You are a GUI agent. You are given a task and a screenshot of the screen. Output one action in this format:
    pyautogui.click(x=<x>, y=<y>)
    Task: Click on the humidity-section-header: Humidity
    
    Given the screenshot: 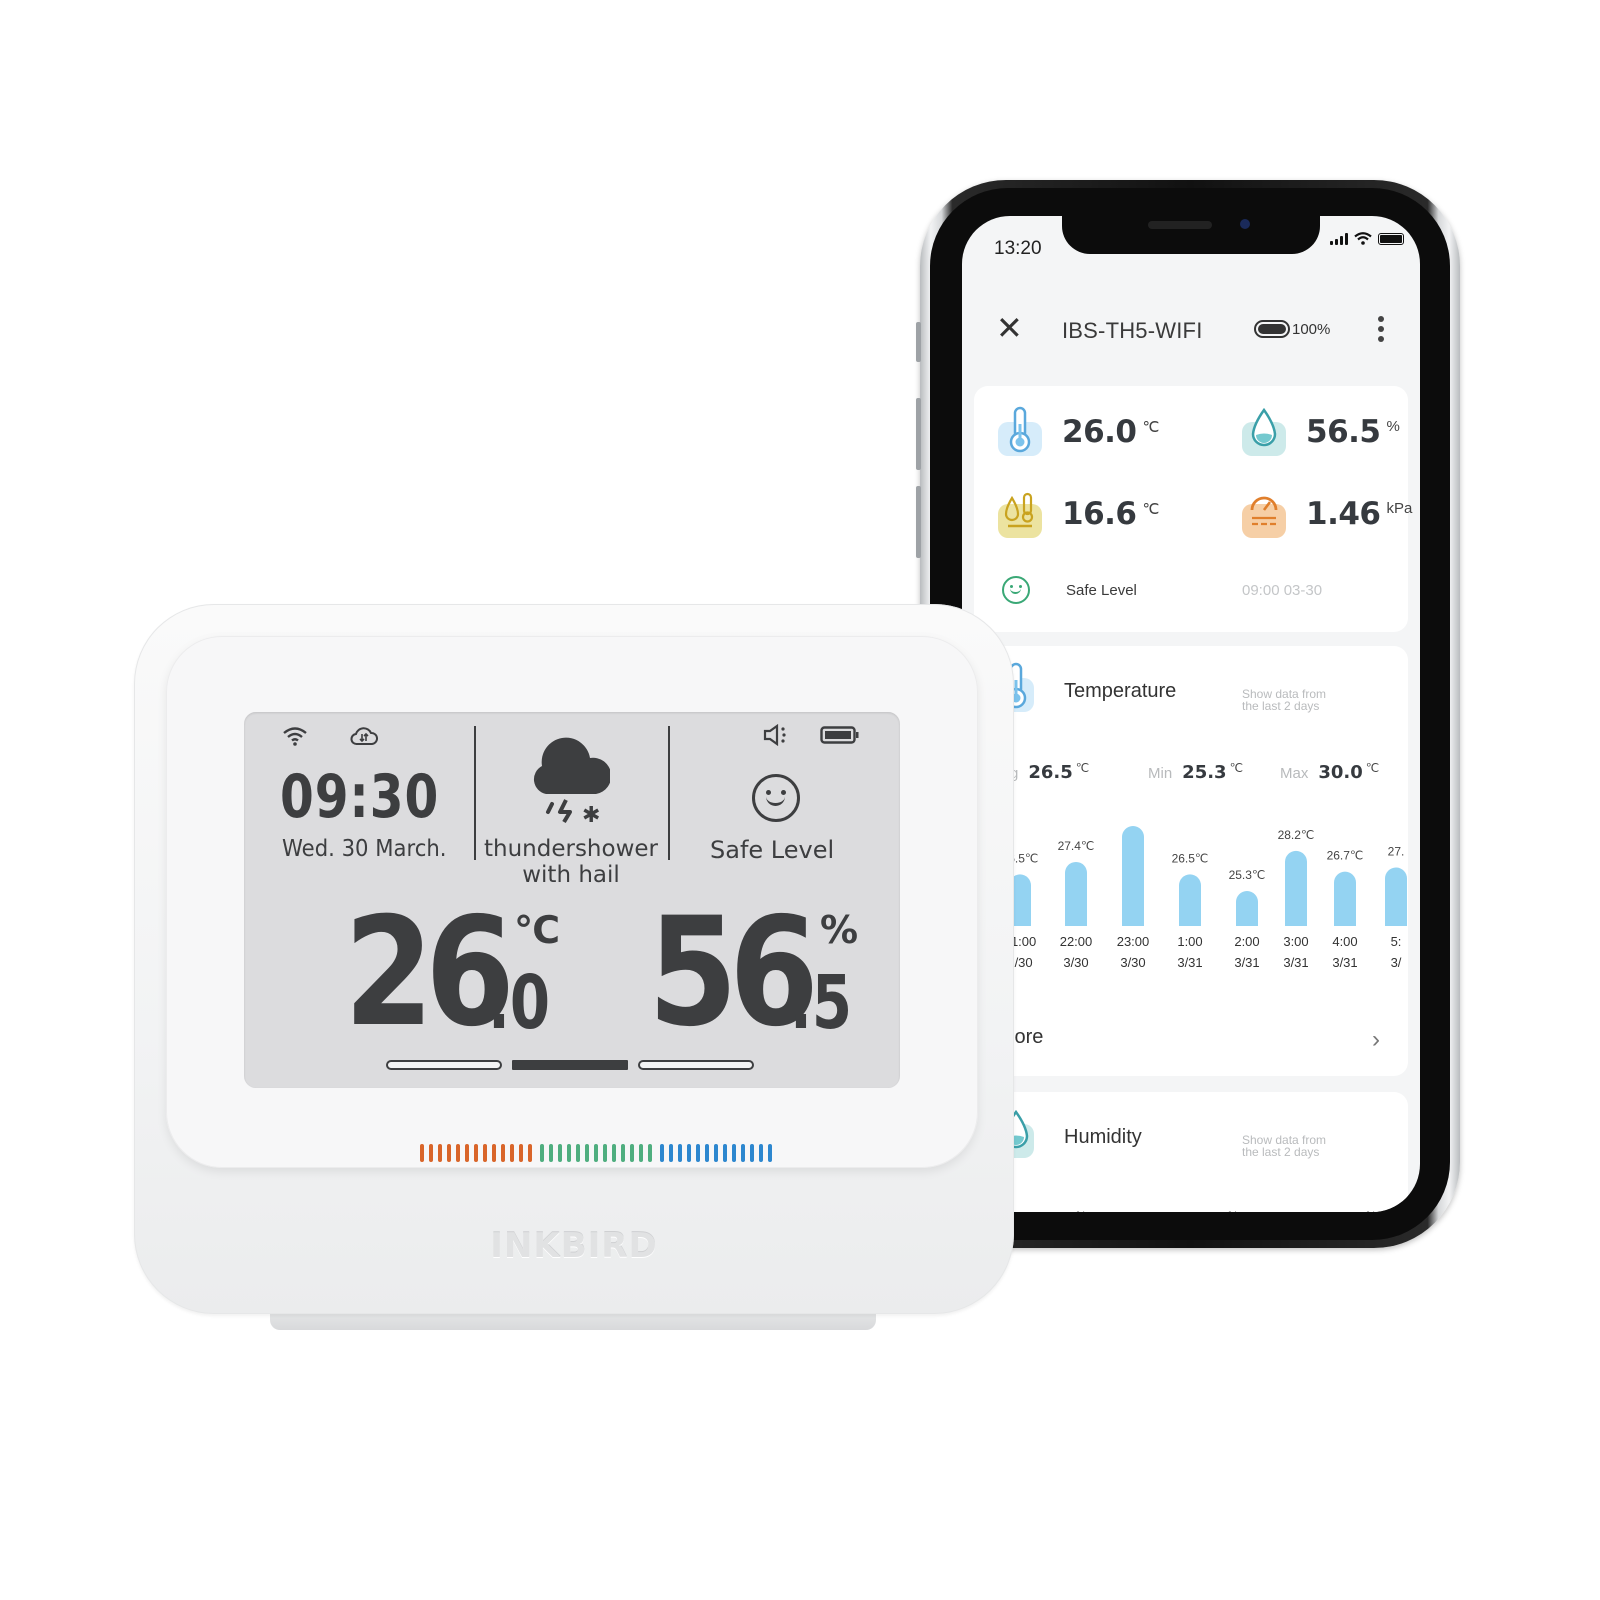 What is the action you would take?
    pyautogui.click(x=1072, y=1133)
    